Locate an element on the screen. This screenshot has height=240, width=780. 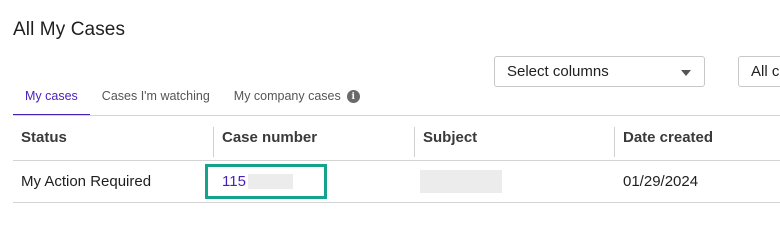
tab-my-cases: My cases is located at coordinates (51, 102).